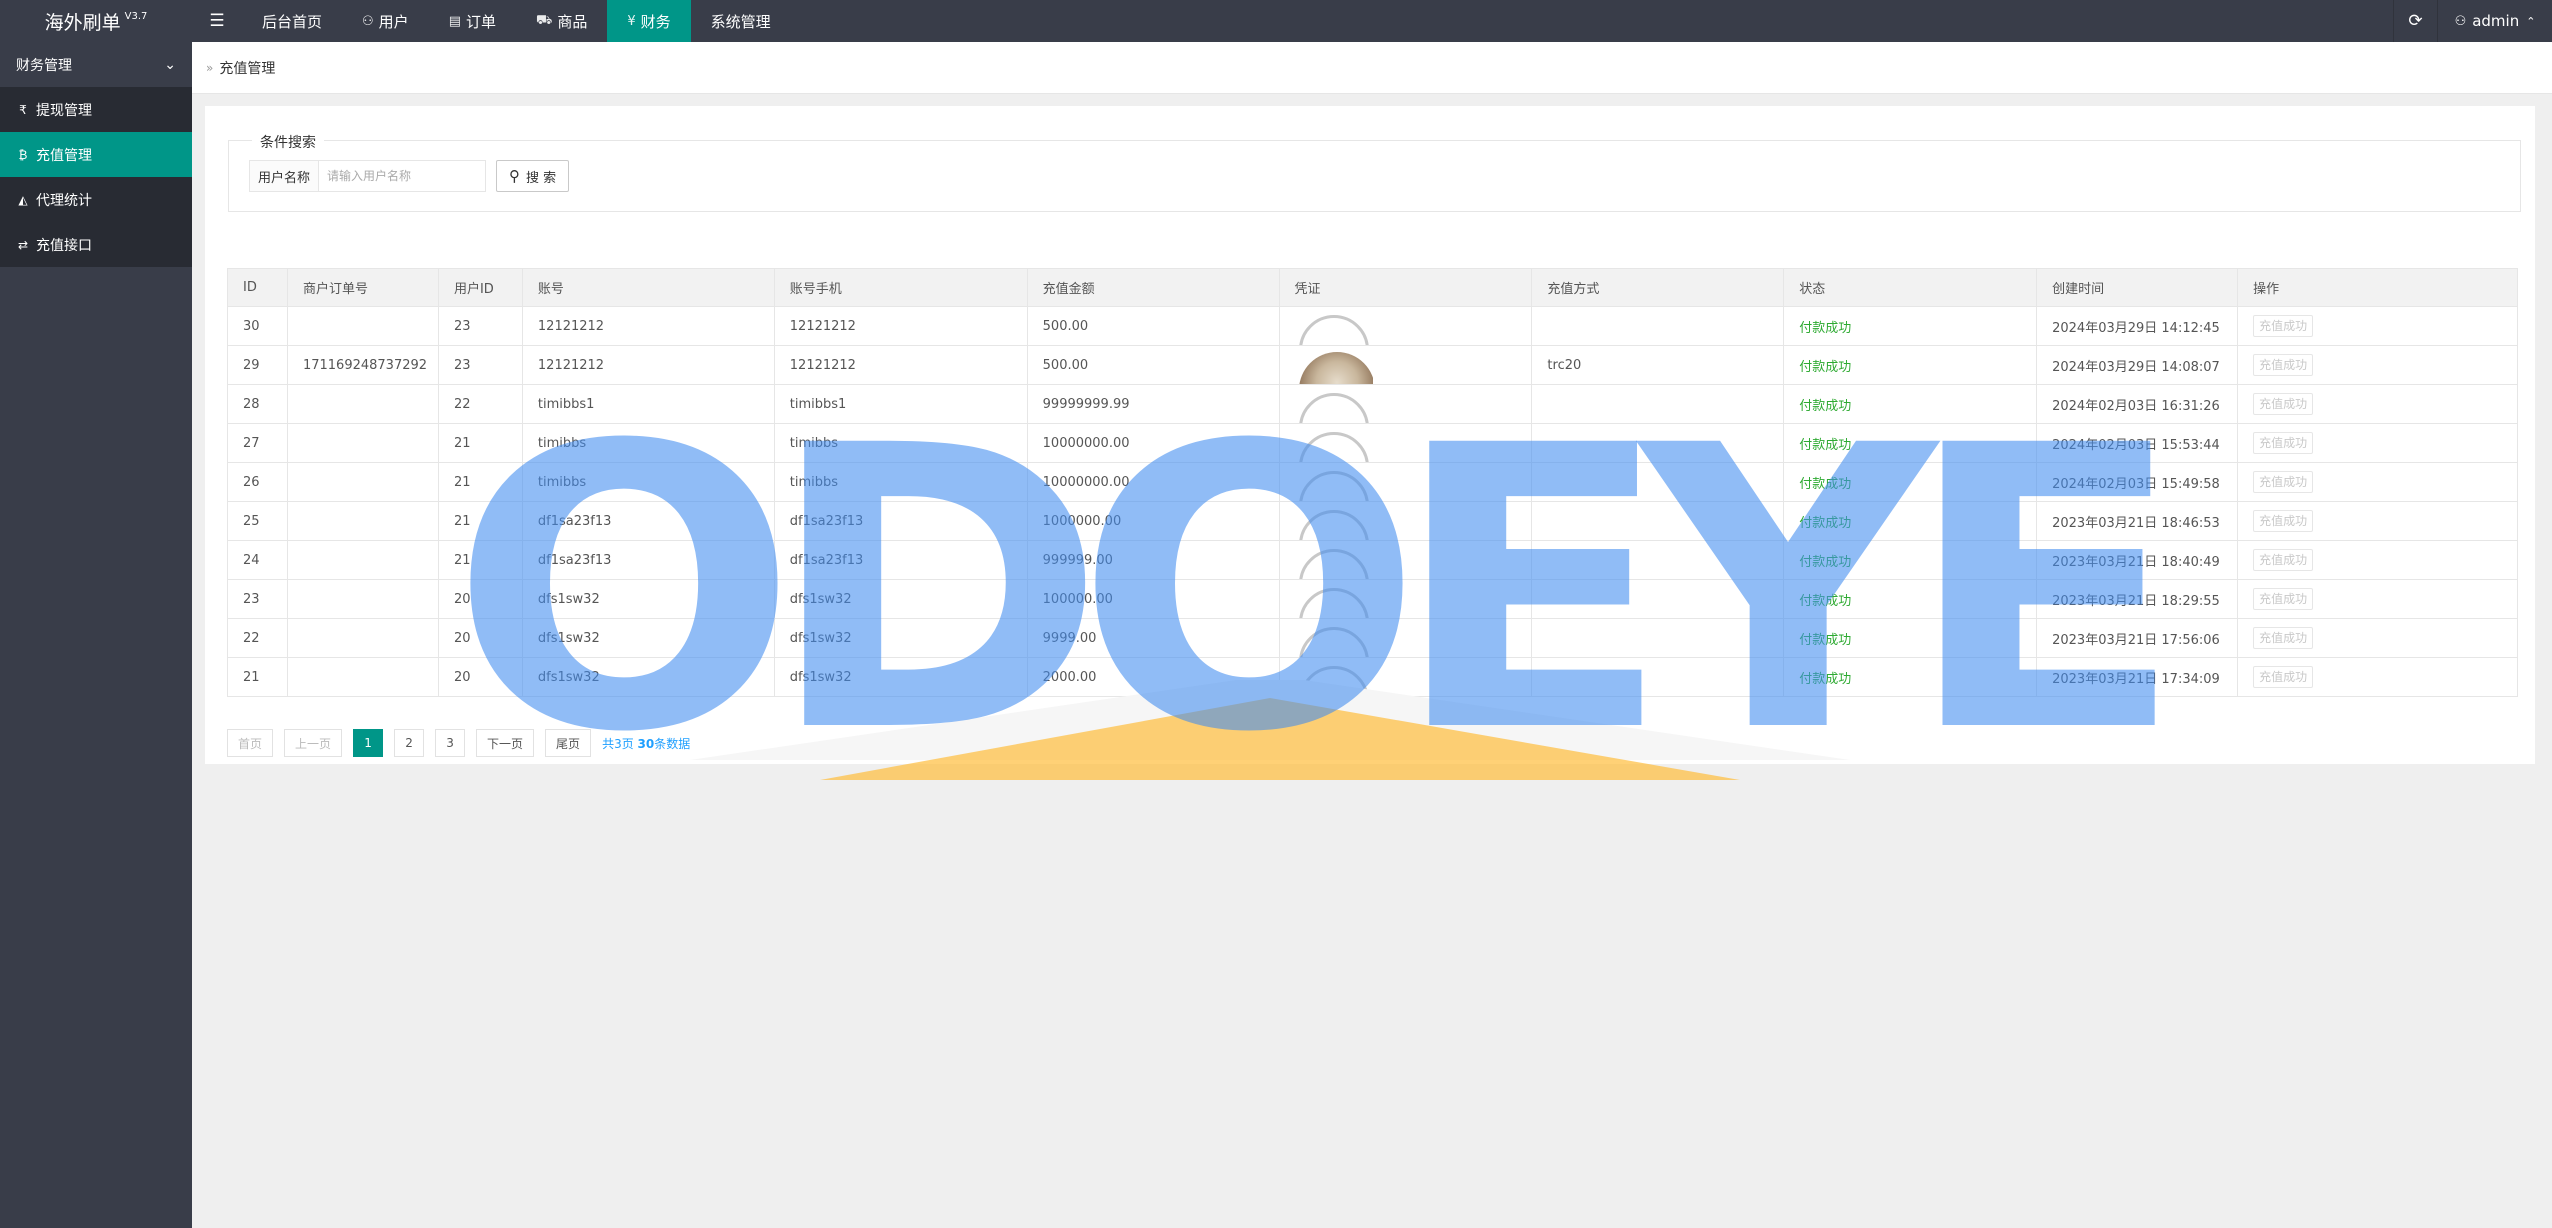 The width and height of the screenshot is (2552, 1228). Describe the element at coordinates (472, 21) in the screenshot. I see `nav-orders: ▤ 订单` at that location.